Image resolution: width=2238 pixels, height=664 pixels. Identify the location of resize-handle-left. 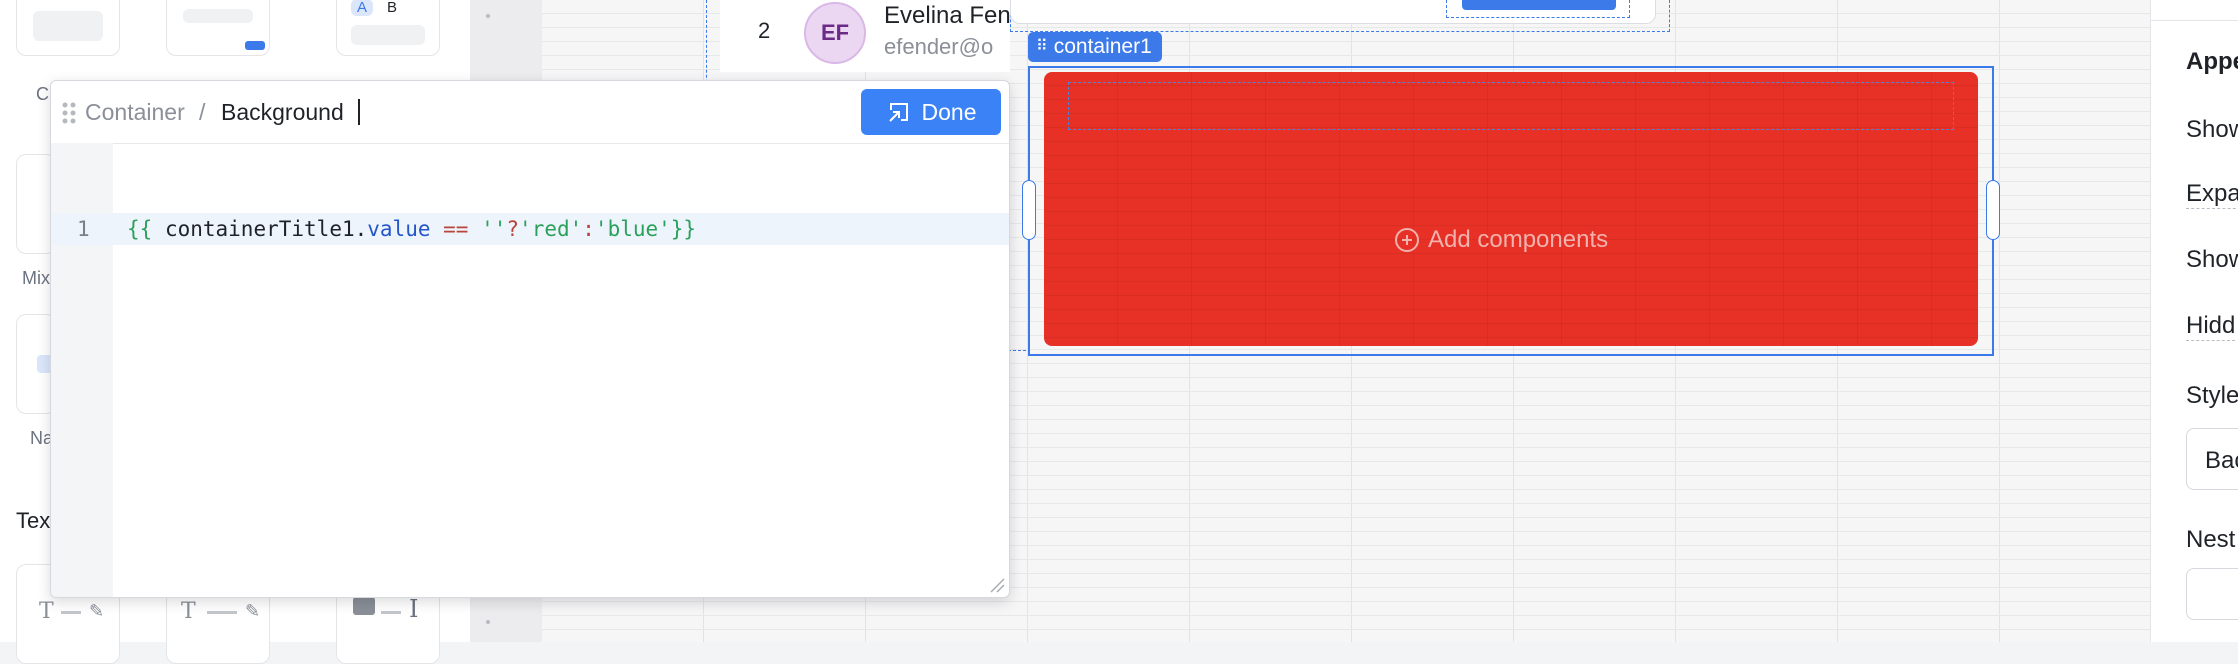
(1029, 210).